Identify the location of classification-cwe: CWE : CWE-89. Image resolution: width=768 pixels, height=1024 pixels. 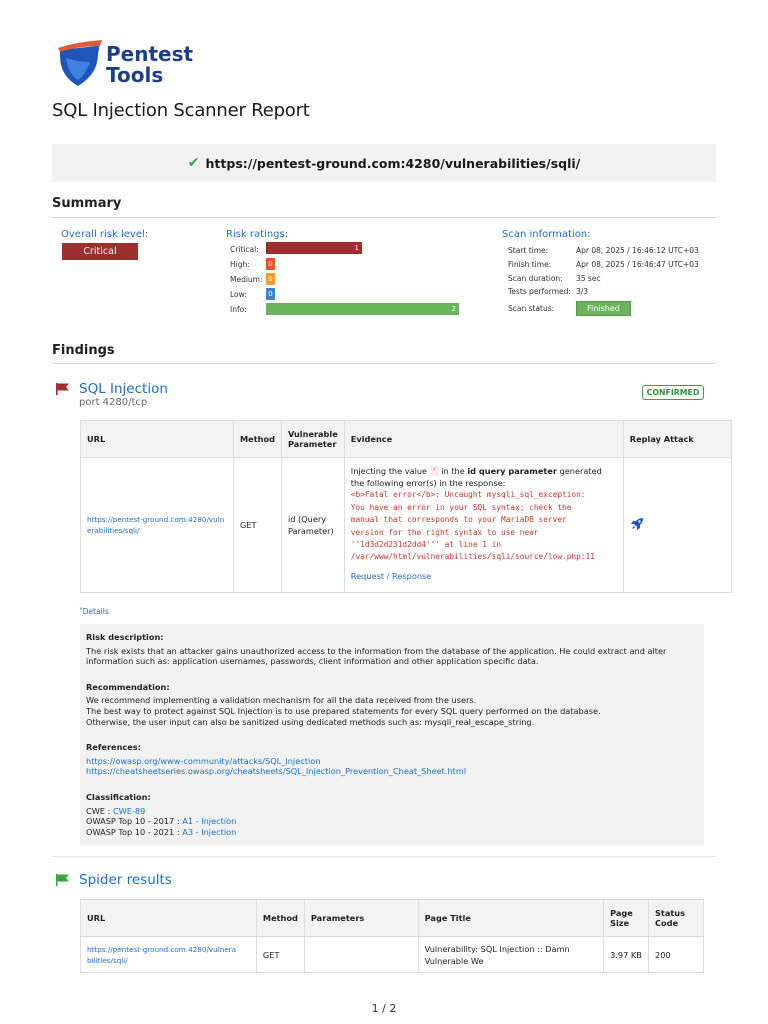
(392, 811).